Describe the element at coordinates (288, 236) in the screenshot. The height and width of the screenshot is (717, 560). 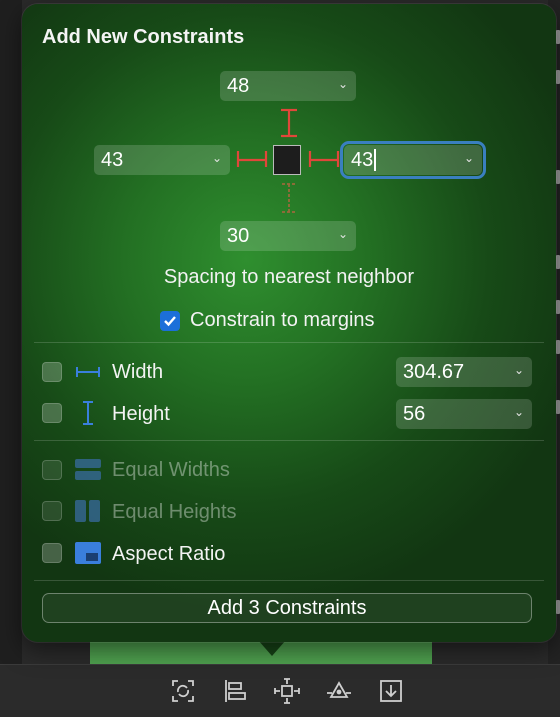
I see `bottom-spacing-dropdown: 30 ⌄` at that location.